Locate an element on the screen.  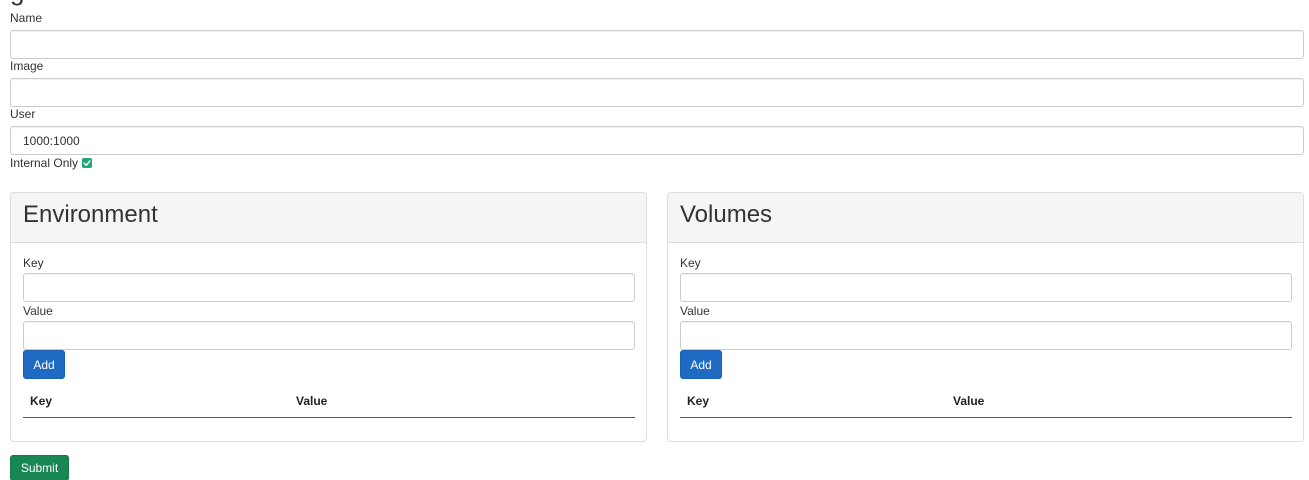
internal-only-checkbox is located at coordinates (87, 163).